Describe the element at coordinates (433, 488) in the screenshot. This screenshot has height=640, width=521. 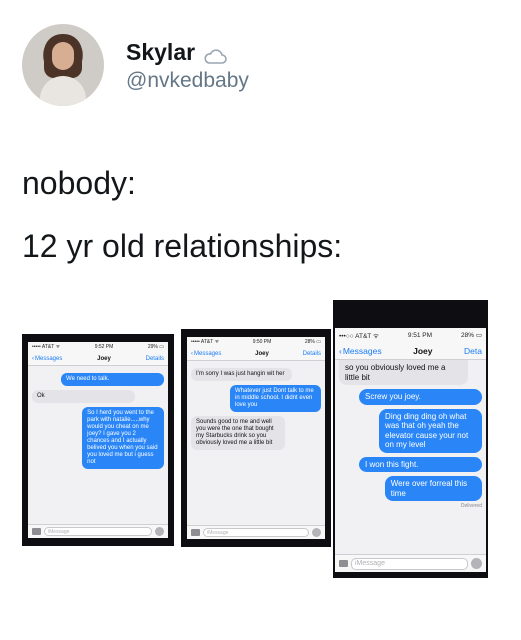
I see `message-bubble: Were over forreal this time` at that location.